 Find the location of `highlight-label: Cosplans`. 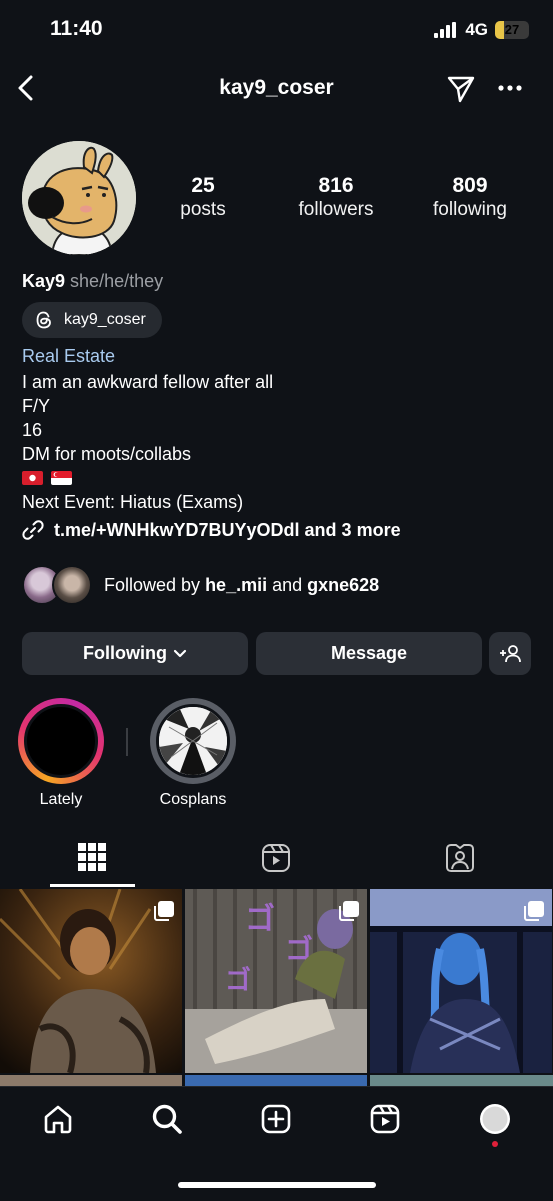

highlight-label: Cosplans is located at coordinates (193, 799).